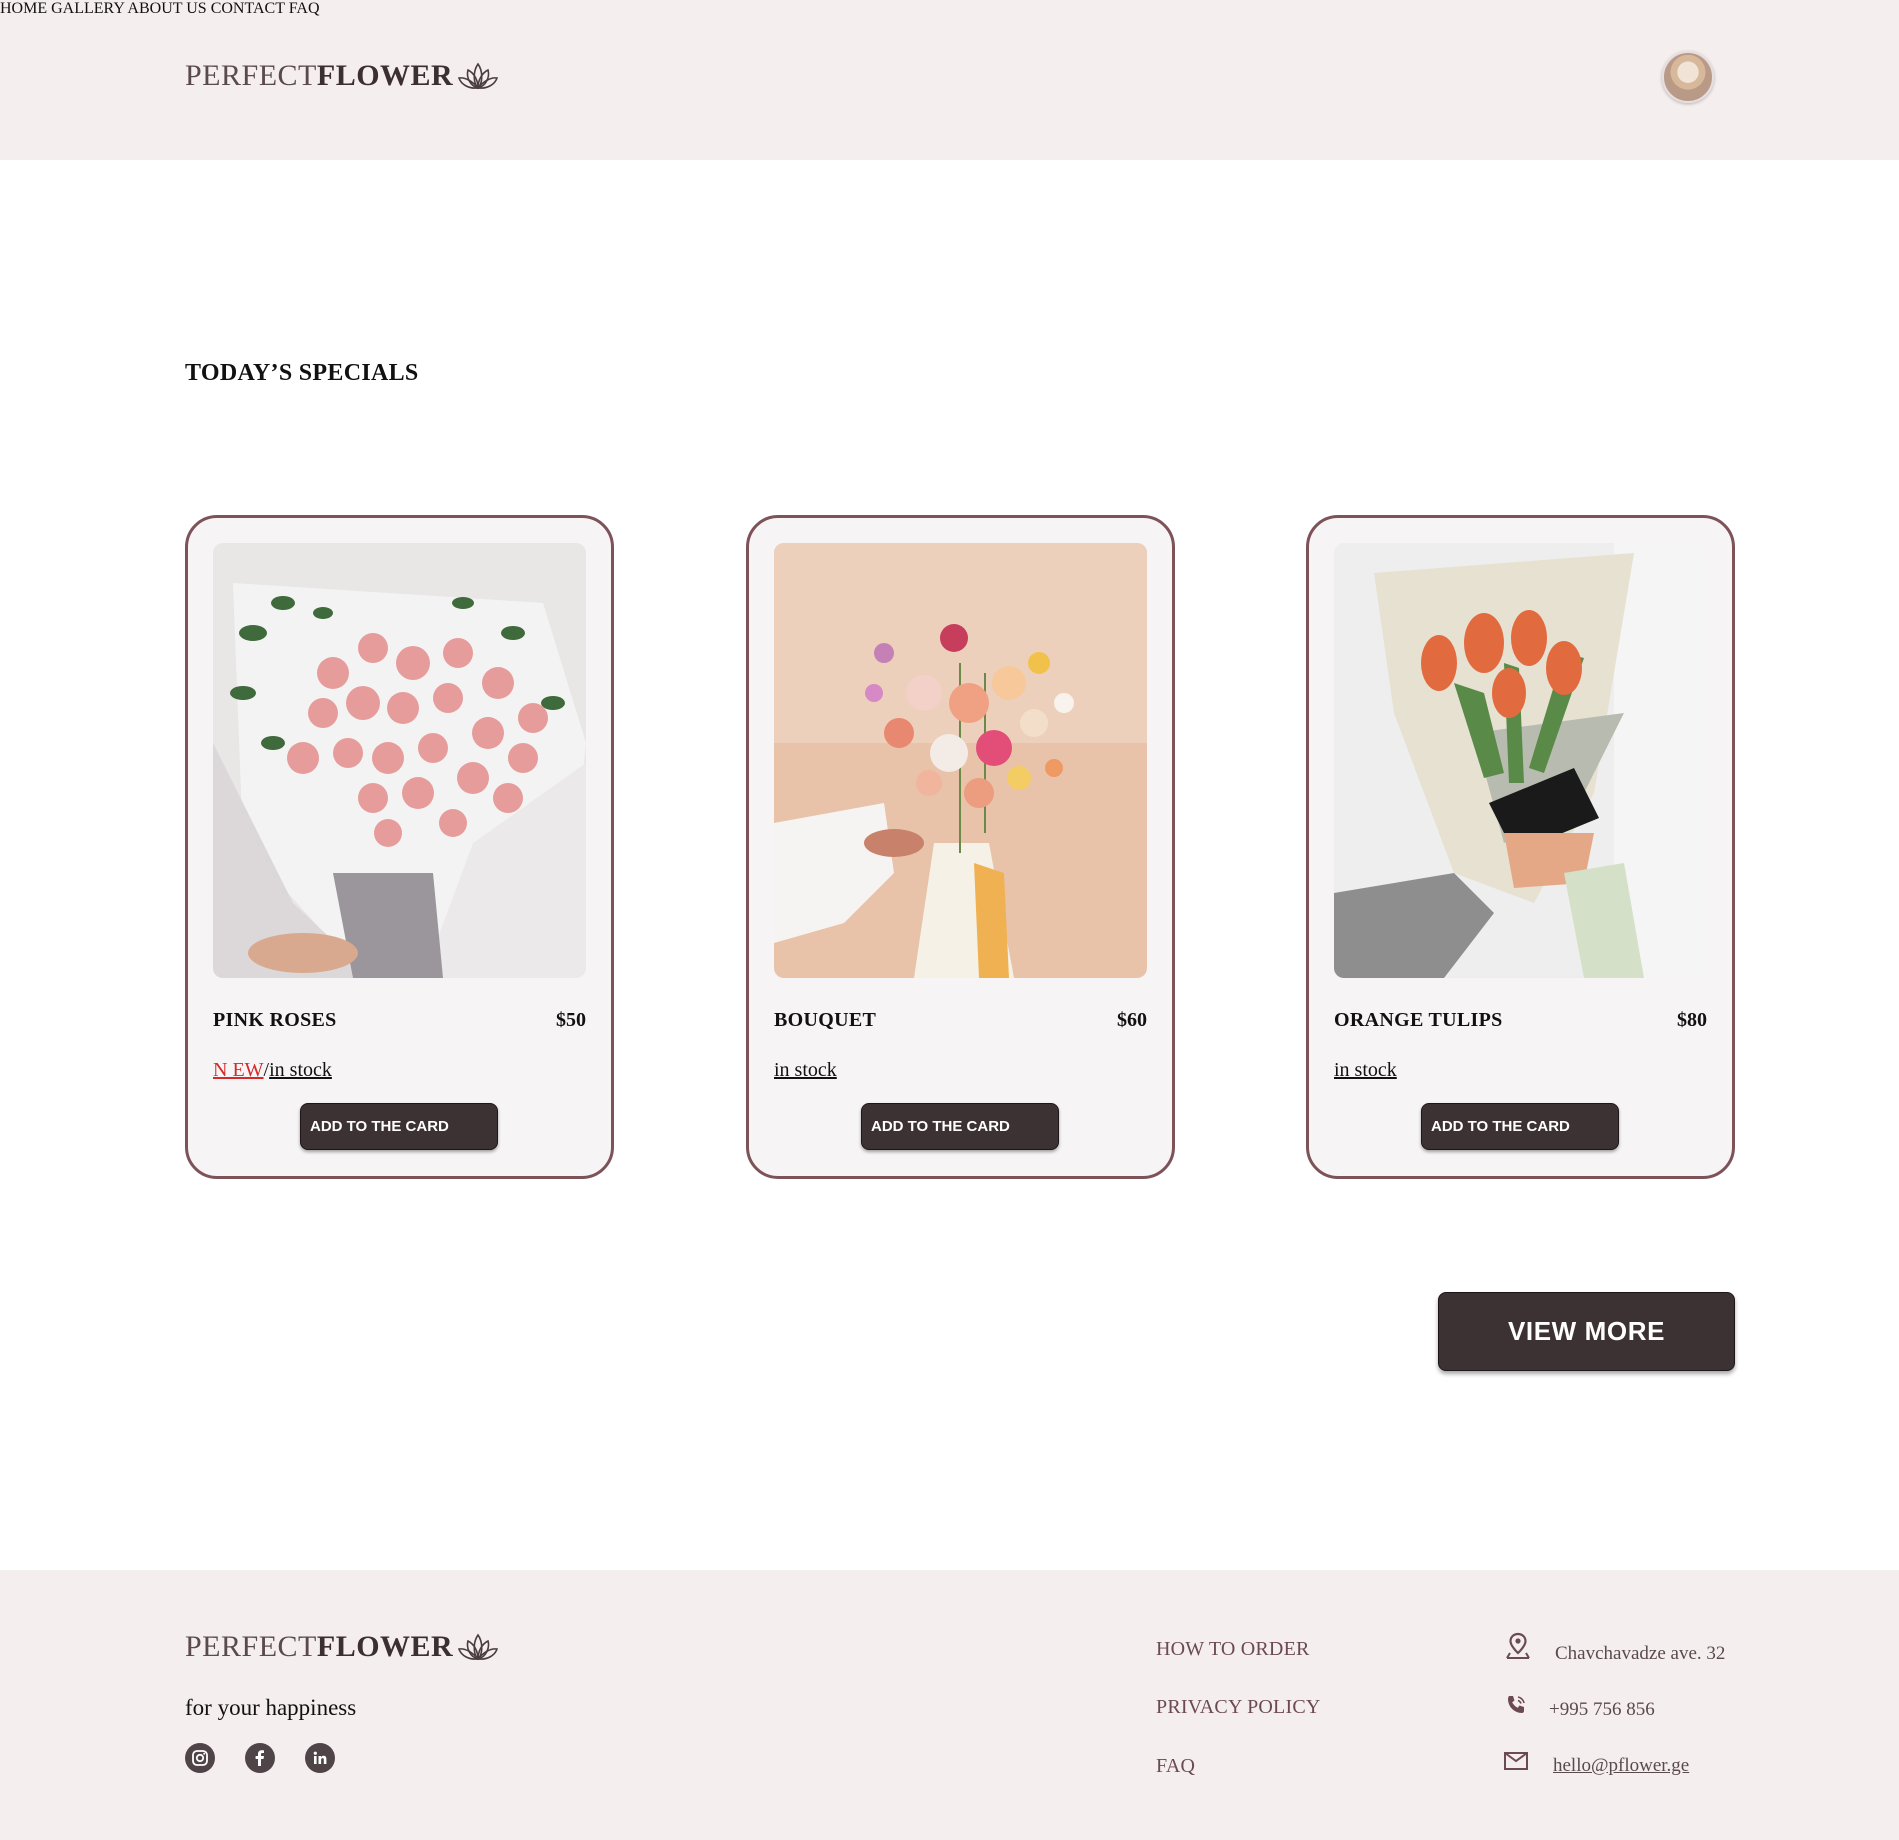 The height and width of the screenshot is (1840, 1899). What do you see at coordinates (399, 760) in the screenshot?
I see `product-image-pink-roses` at bounding box center [399, 760].